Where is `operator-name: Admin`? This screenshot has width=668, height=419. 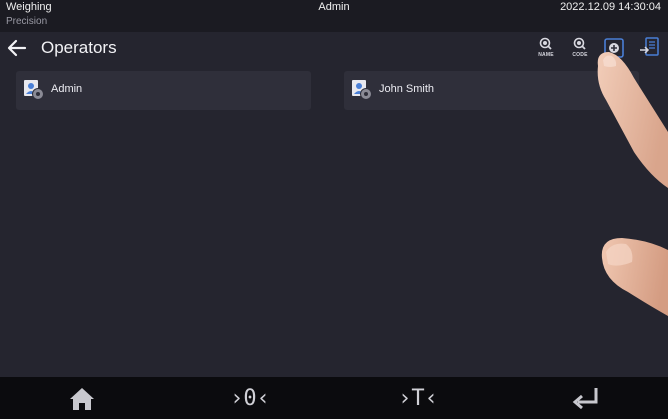
operator-name: Admin is located at coordinates (67, 89).